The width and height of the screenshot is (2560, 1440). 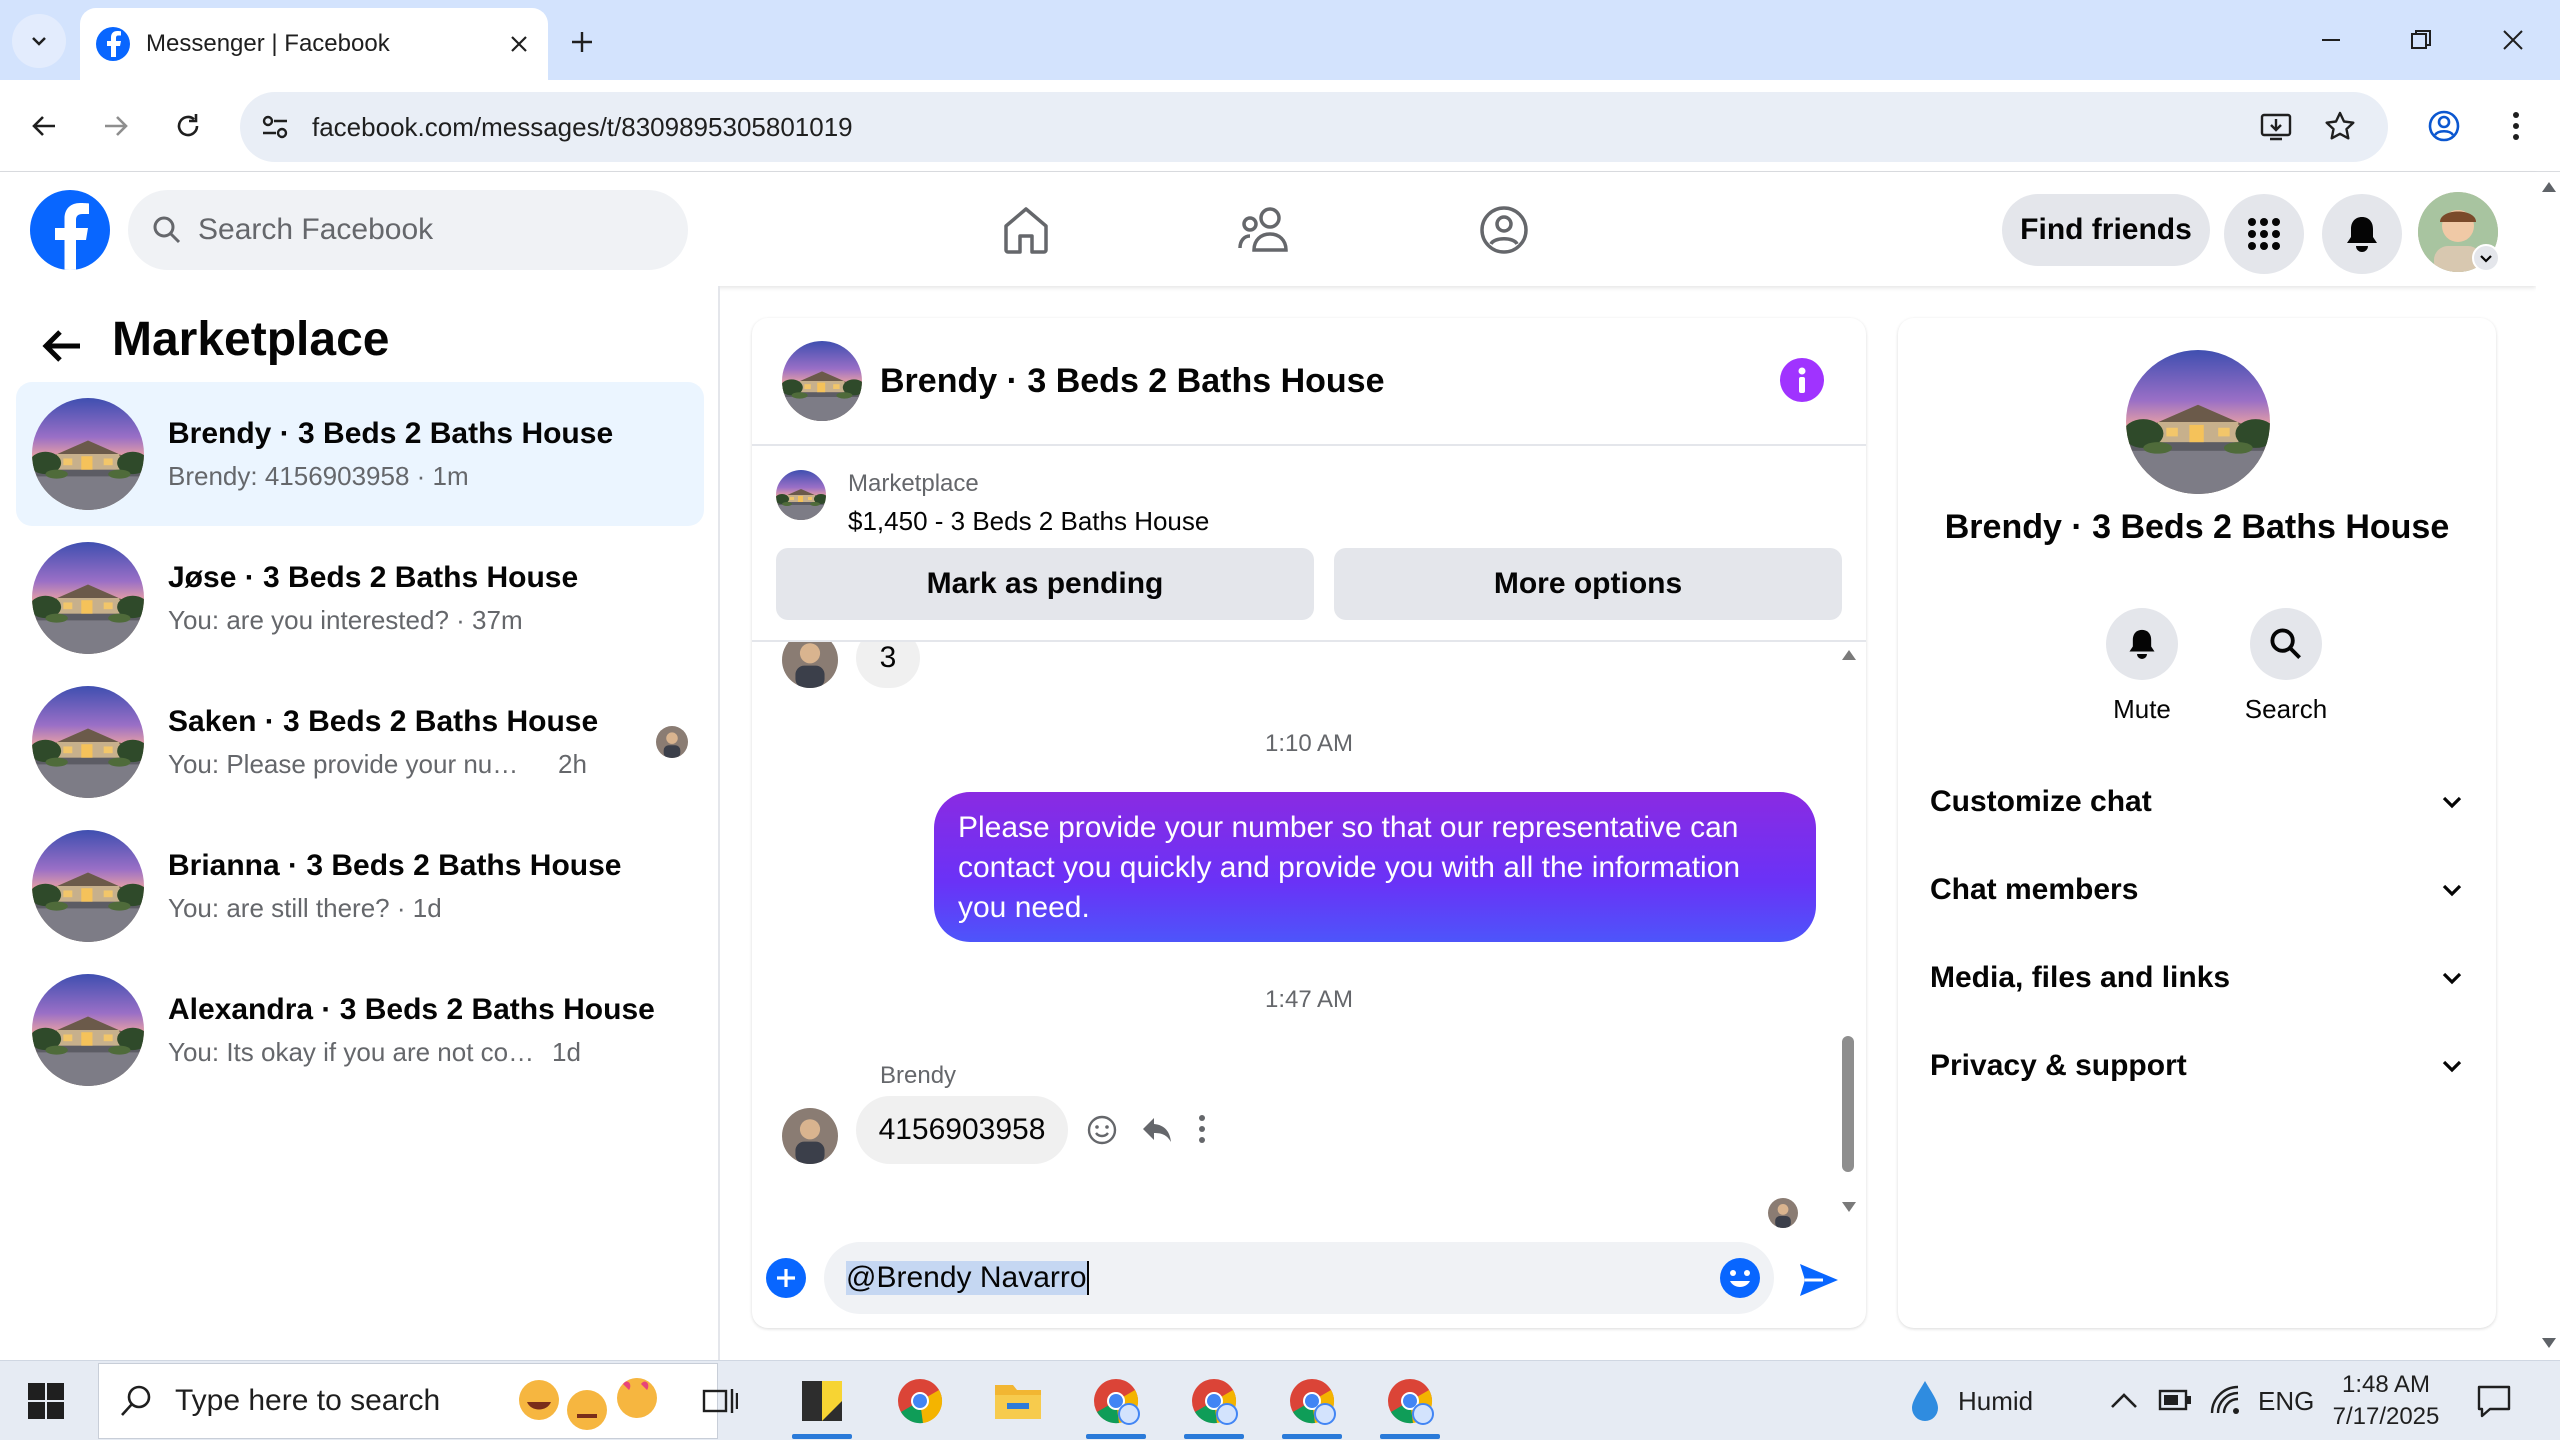 I want to click on more-actions-icon, so click(x=1202, y=1129).